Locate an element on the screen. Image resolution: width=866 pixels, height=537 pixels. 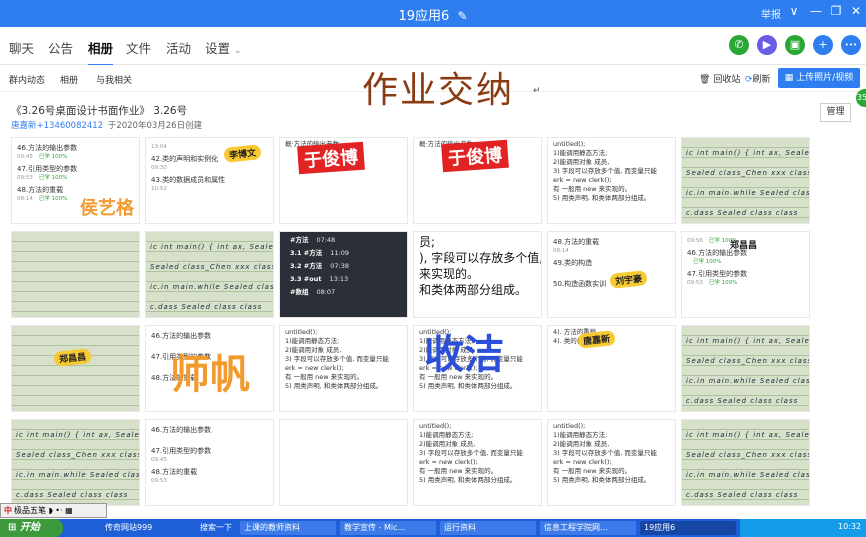
tab-settings: 设置 ⌄ is located at coordinates (223, 47).